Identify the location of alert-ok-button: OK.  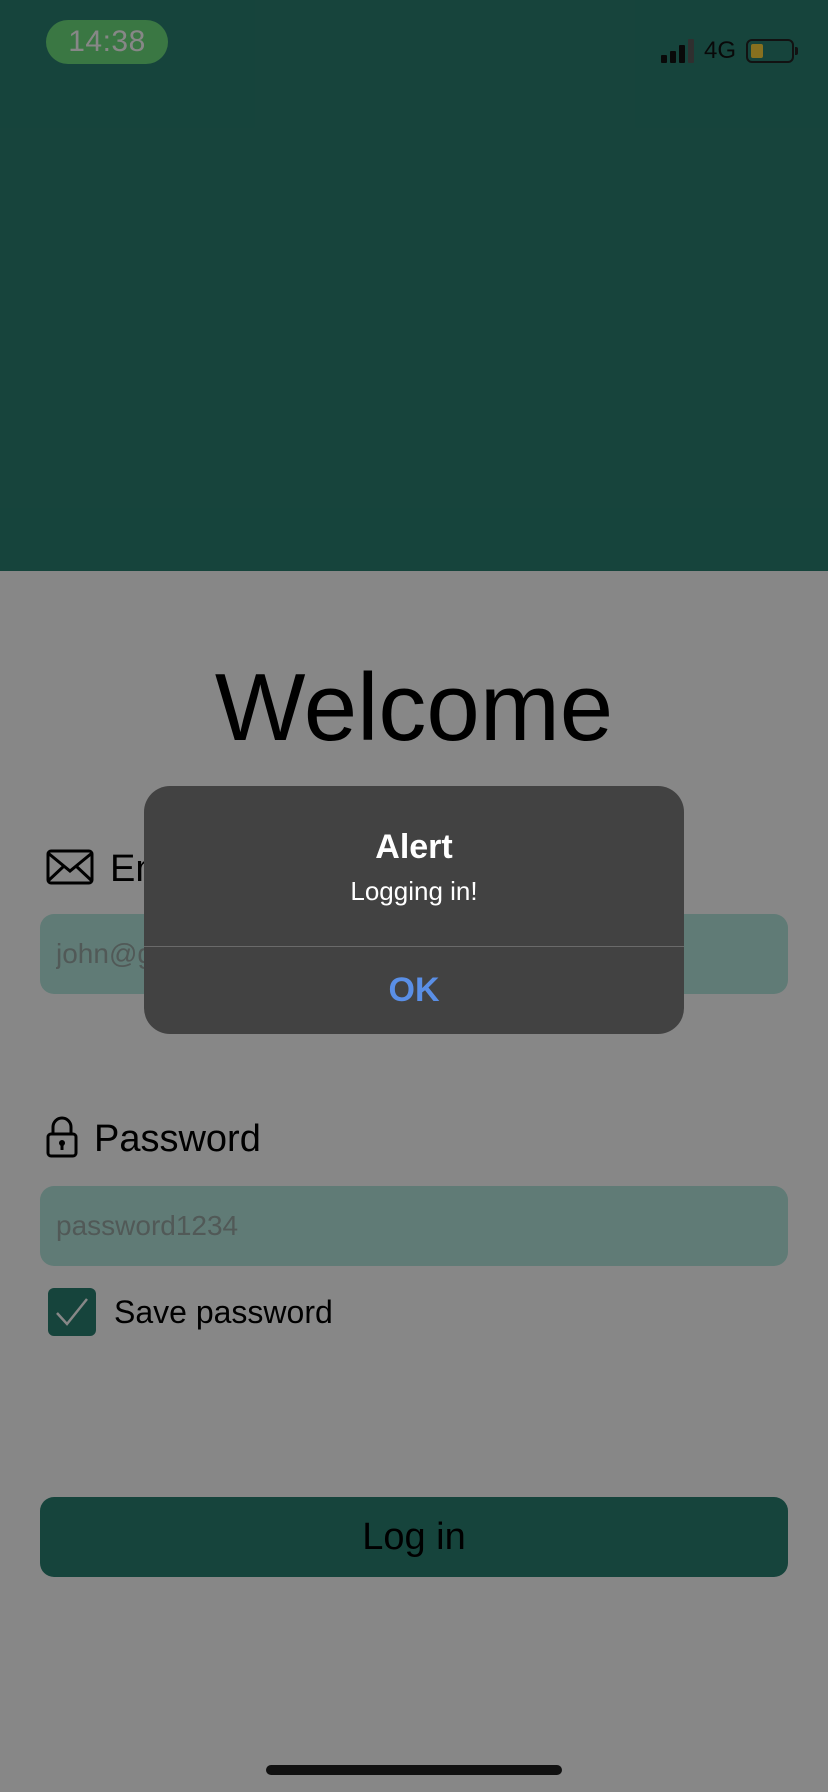
(414, 990).